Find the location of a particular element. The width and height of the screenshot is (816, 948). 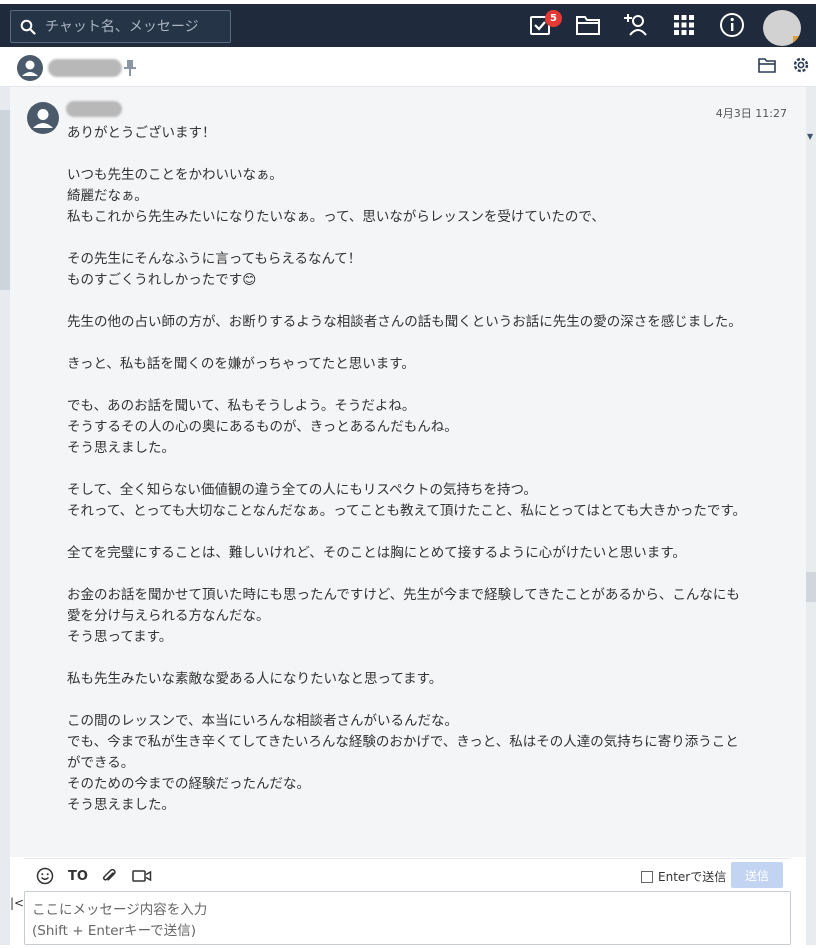

collapse-arrow-icon: ▼ is located at coordinates (810, 136).